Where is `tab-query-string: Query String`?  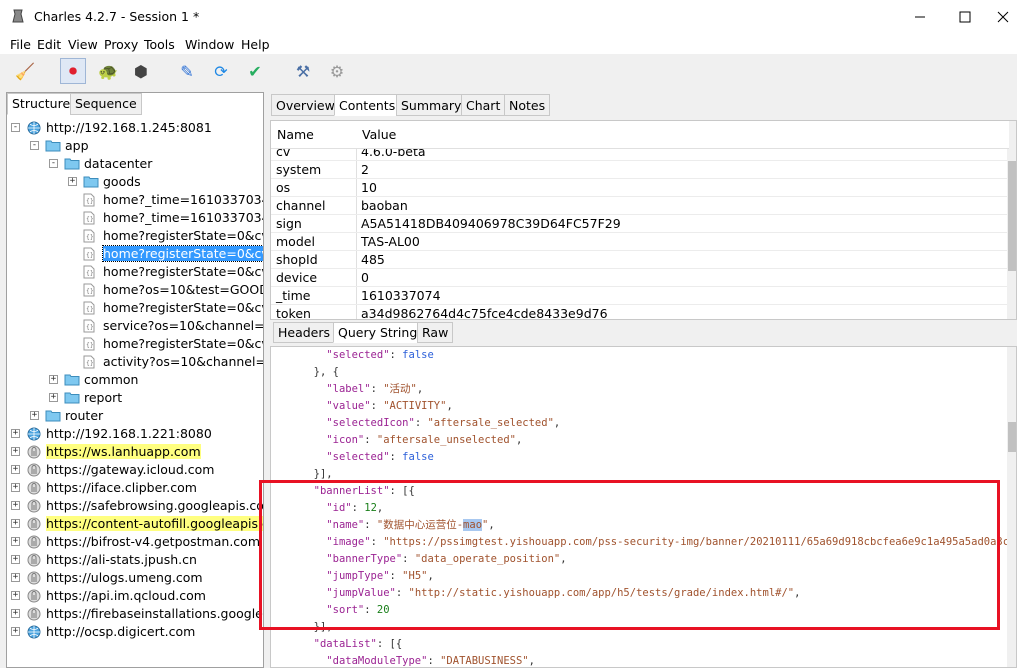 tab-query-string: Query String is located at coordinates (378, 332).